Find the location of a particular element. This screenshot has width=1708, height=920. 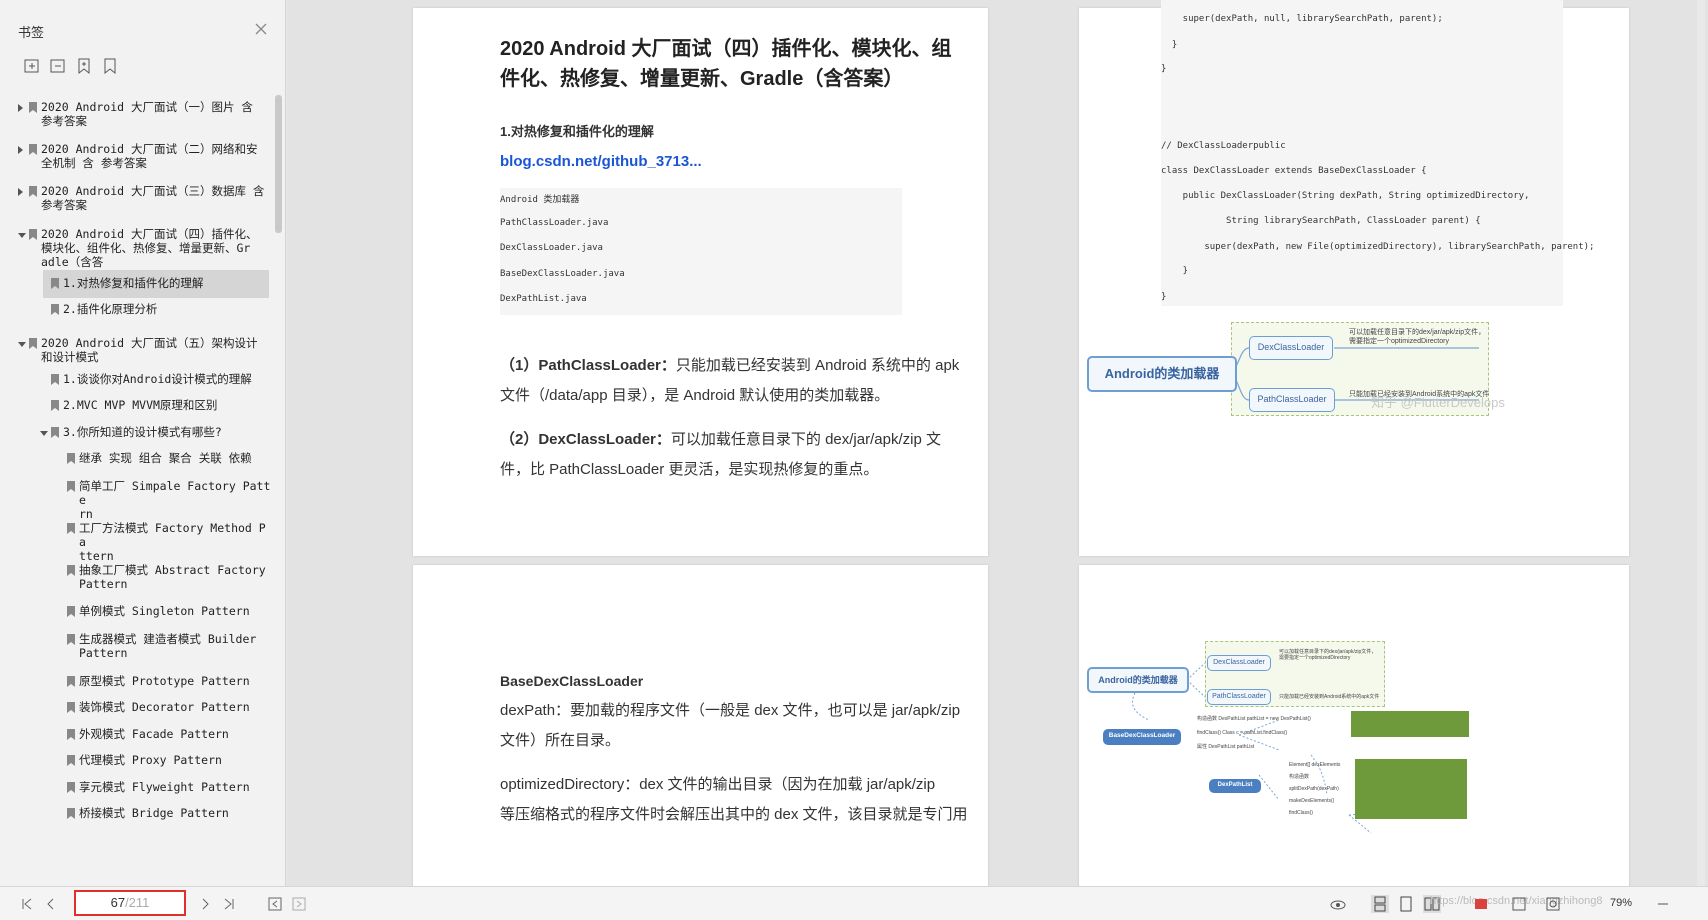

first-page-icon is located at coordinates (27, 904).